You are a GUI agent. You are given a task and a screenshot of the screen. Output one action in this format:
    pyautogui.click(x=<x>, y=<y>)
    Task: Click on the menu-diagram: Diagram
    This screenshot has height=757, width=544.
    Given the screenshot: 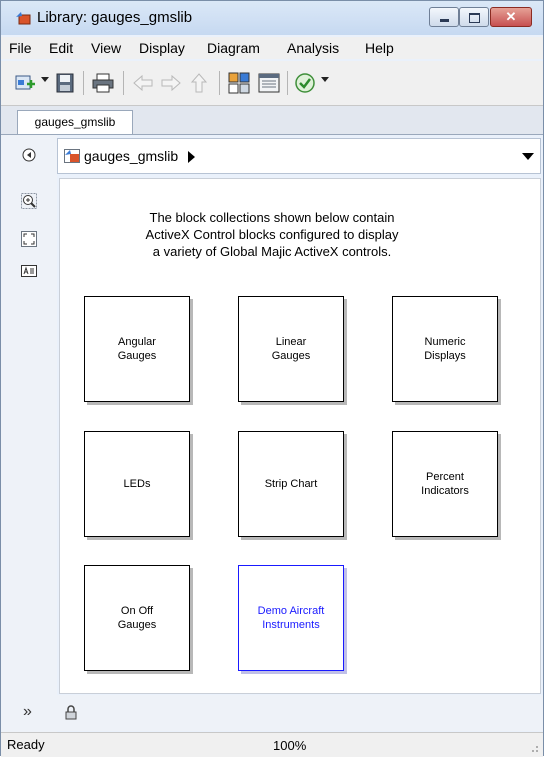 What is the action you would take?
    pyautogui.click(x=233, y=48)
    